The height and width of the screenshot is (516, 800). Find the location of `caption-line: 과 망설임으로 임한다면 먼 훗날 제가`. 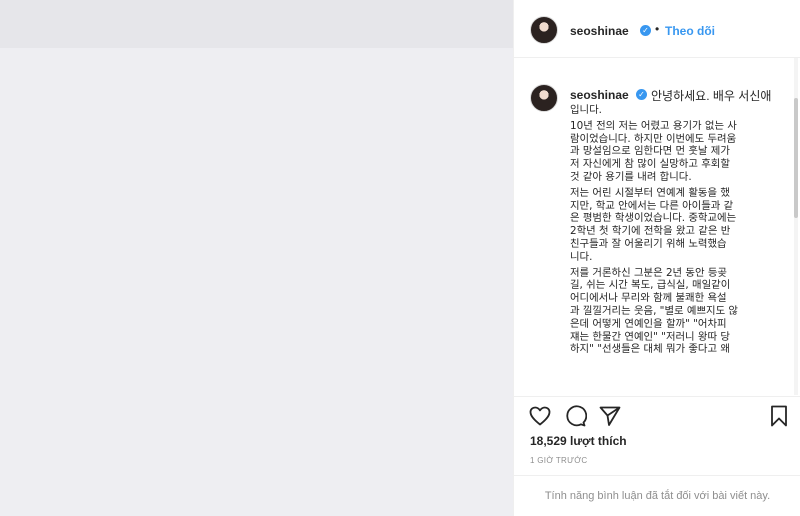

caption-line: 과 망설임으로 임한다면 먼 훗날 제가 is located at coordinates (650, 151).